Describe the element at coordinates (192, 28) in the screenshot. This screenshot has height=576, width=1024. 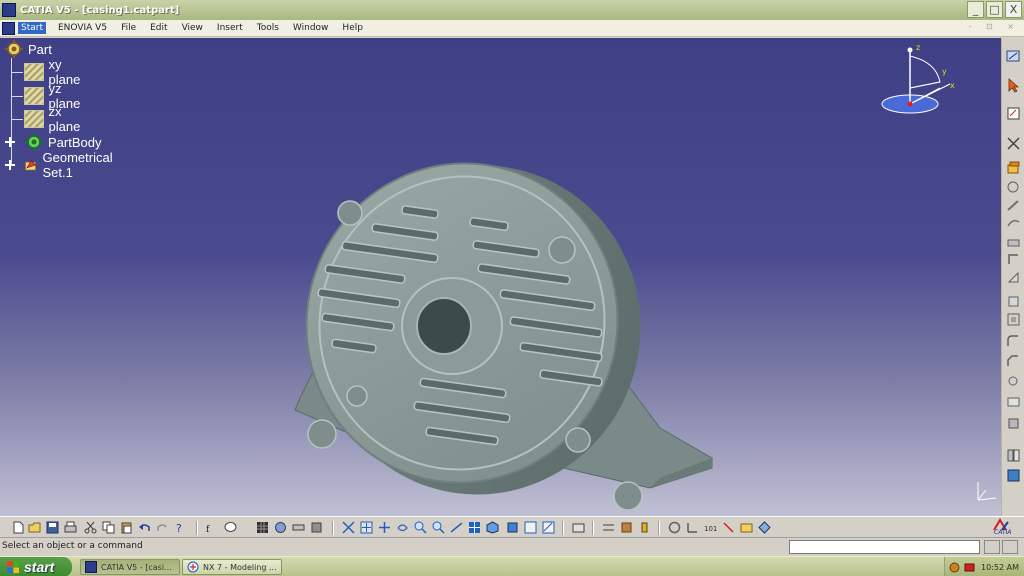
I see `menu-view: View` at that location.